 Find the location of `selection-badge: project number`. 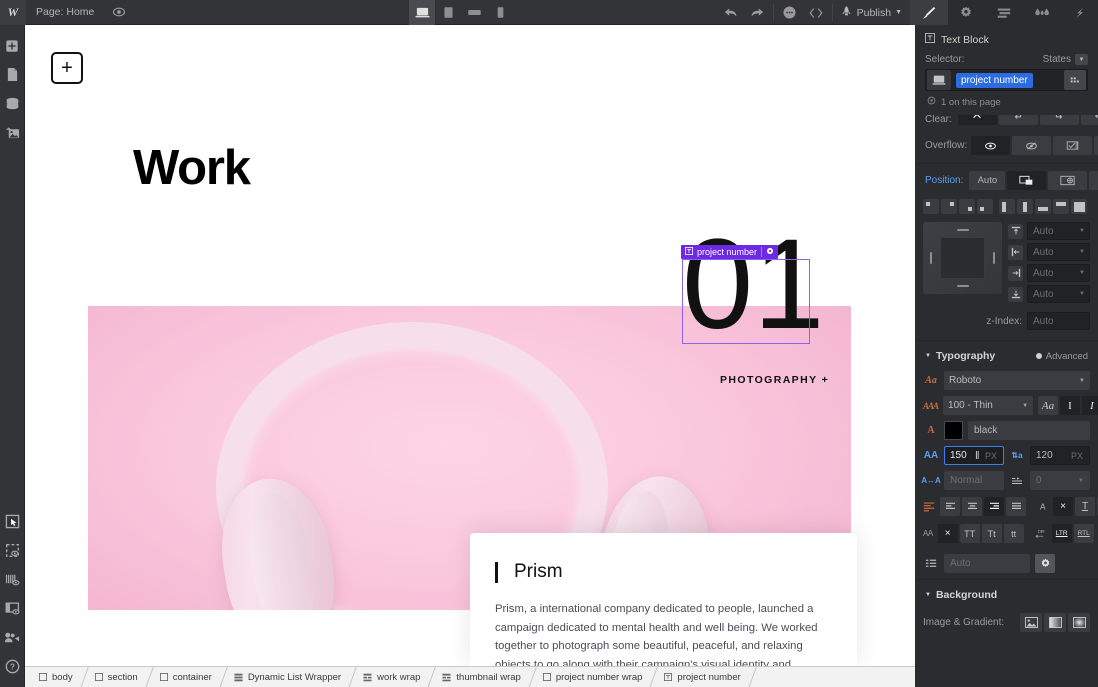

selection-badge: project number is located at coordinates (730, 252).